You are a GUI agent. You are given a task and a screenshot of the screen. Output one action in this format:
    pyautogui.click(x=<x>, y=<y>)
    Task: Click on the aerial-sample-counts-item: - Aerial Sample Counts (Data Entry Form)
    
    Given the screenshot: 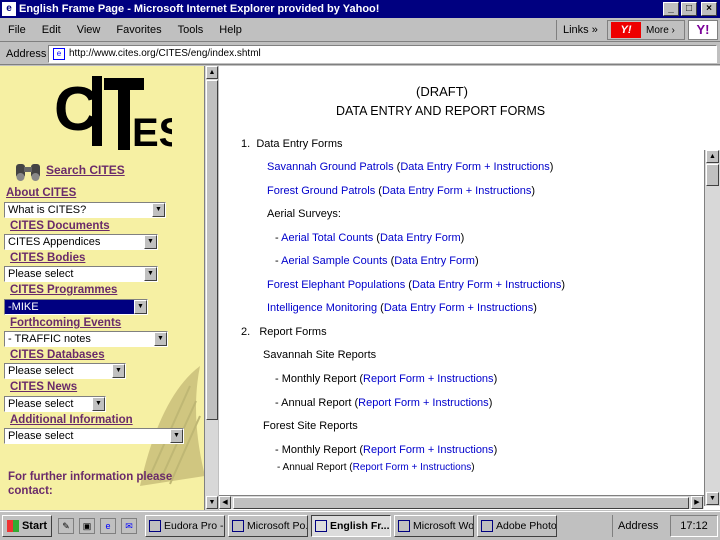 What is the action you would take?
    pyautogui.click(x=377, y=261)
    